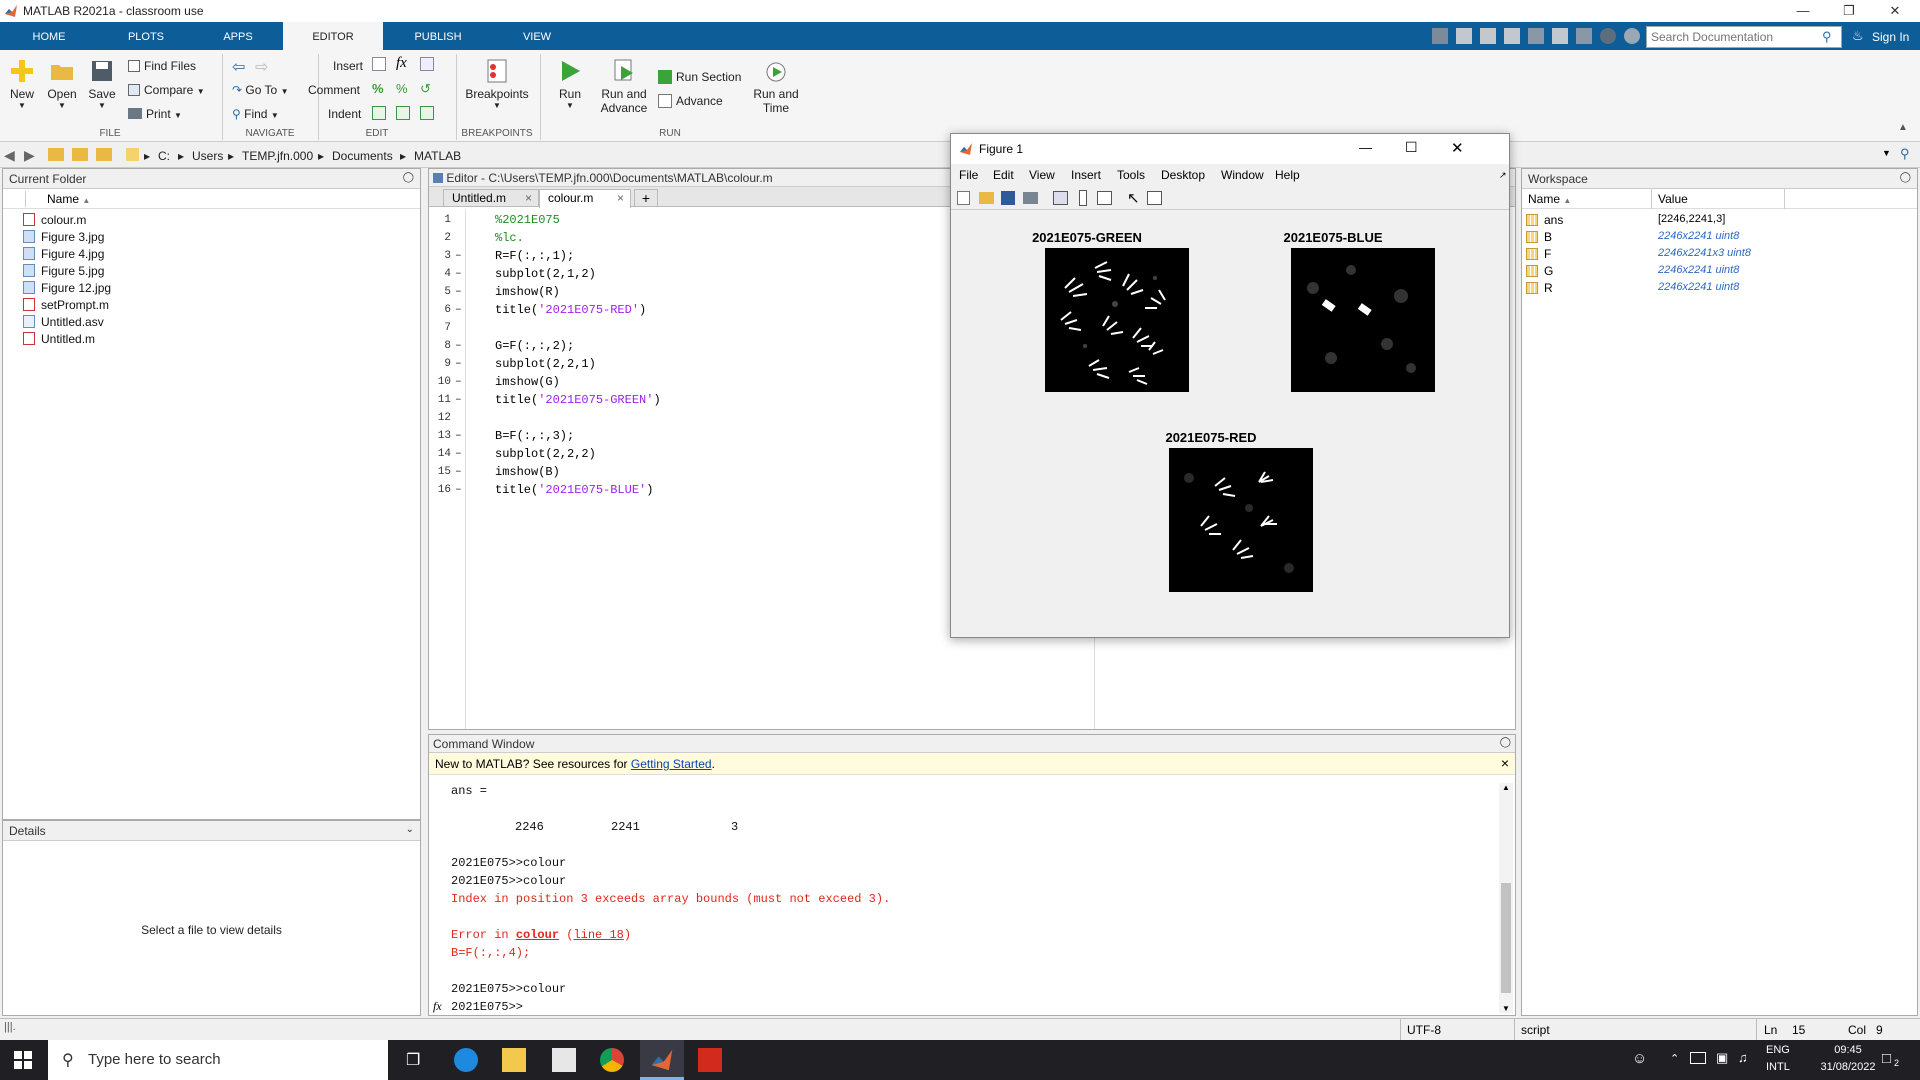  What do you see at coordinates (1042, 175) in the screenshot?
I see `figure-menu-view: View` at bounding box center [1042, 175].